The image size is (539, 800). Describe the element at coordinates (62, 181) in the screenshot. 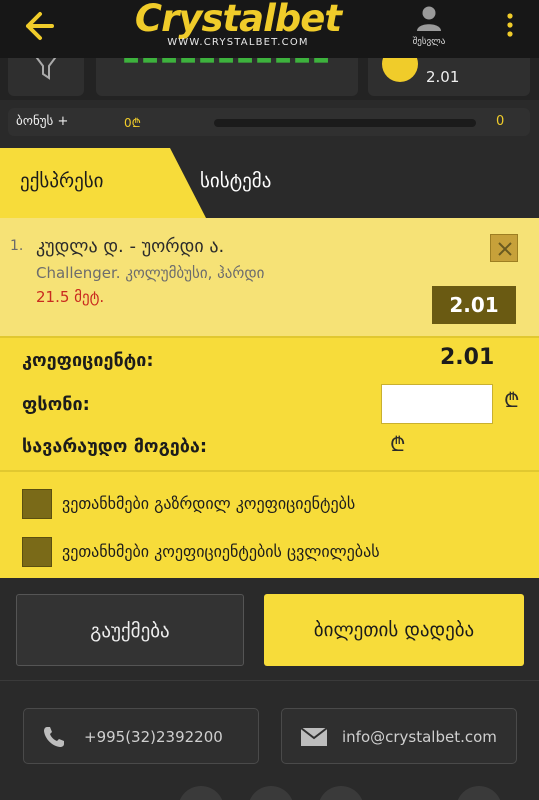

I see `tab-express-label: ექსპრესი` at that location.